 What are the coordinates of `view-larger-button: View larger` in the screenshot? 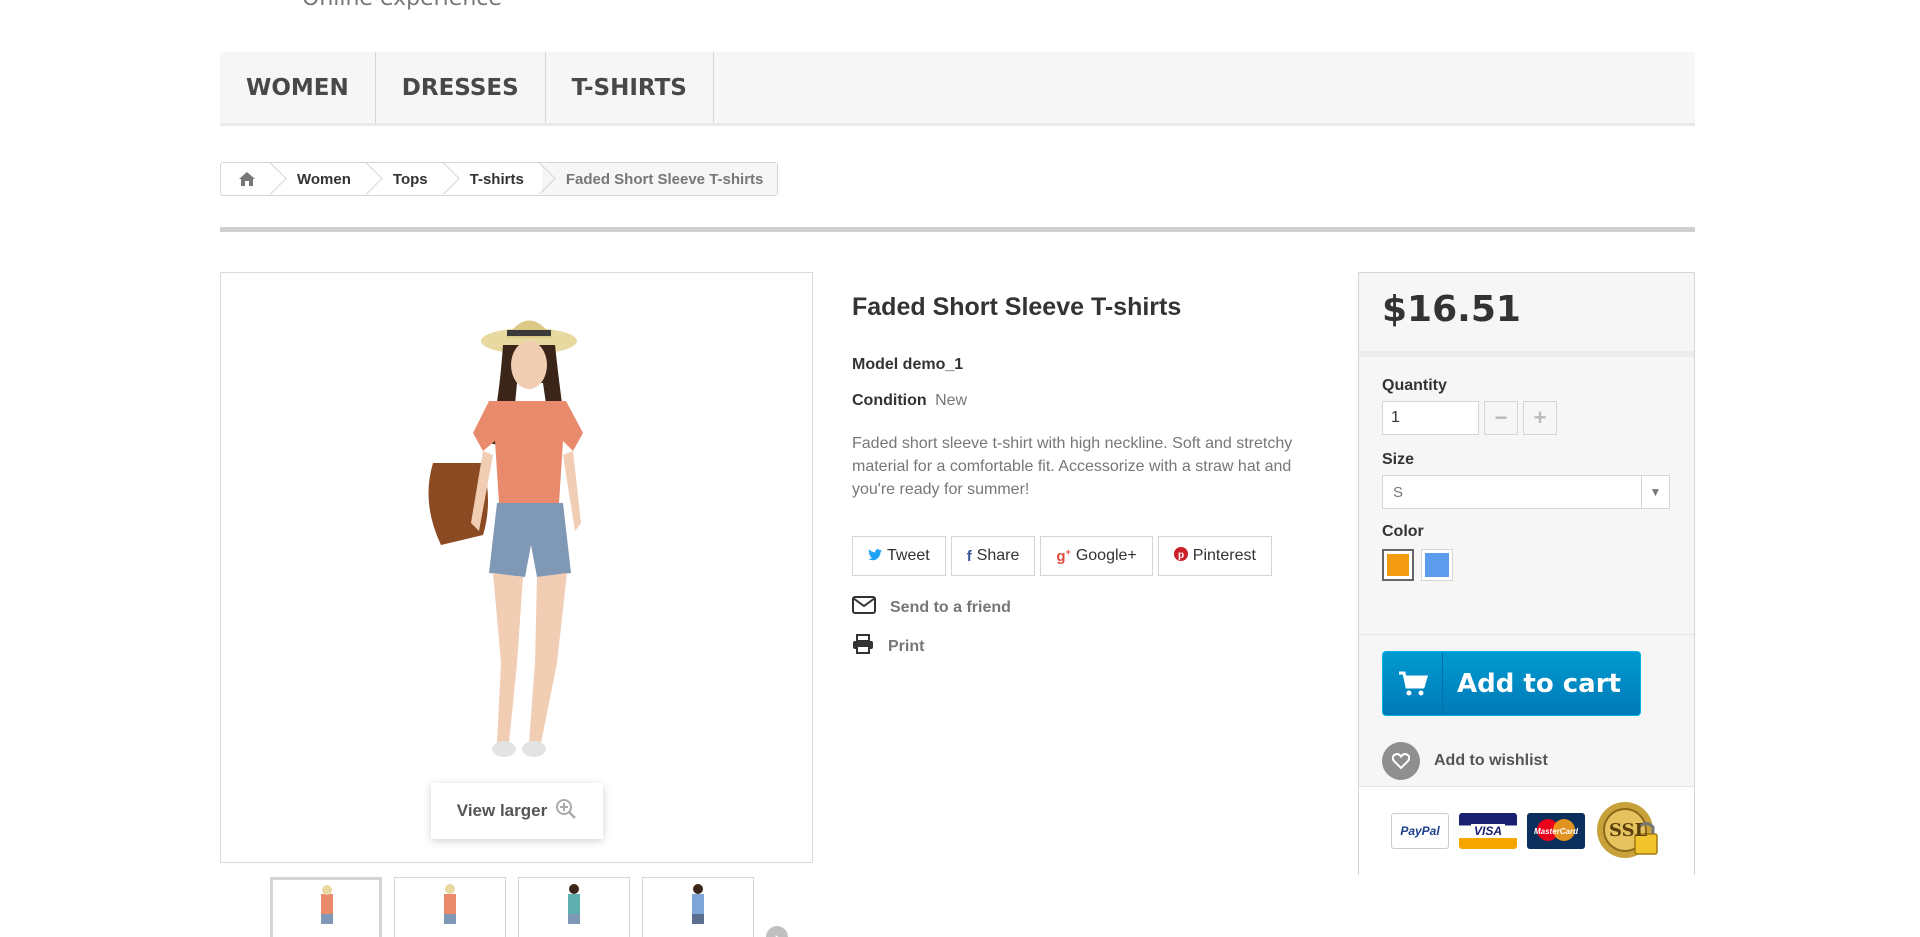 It's located at (517, 811).